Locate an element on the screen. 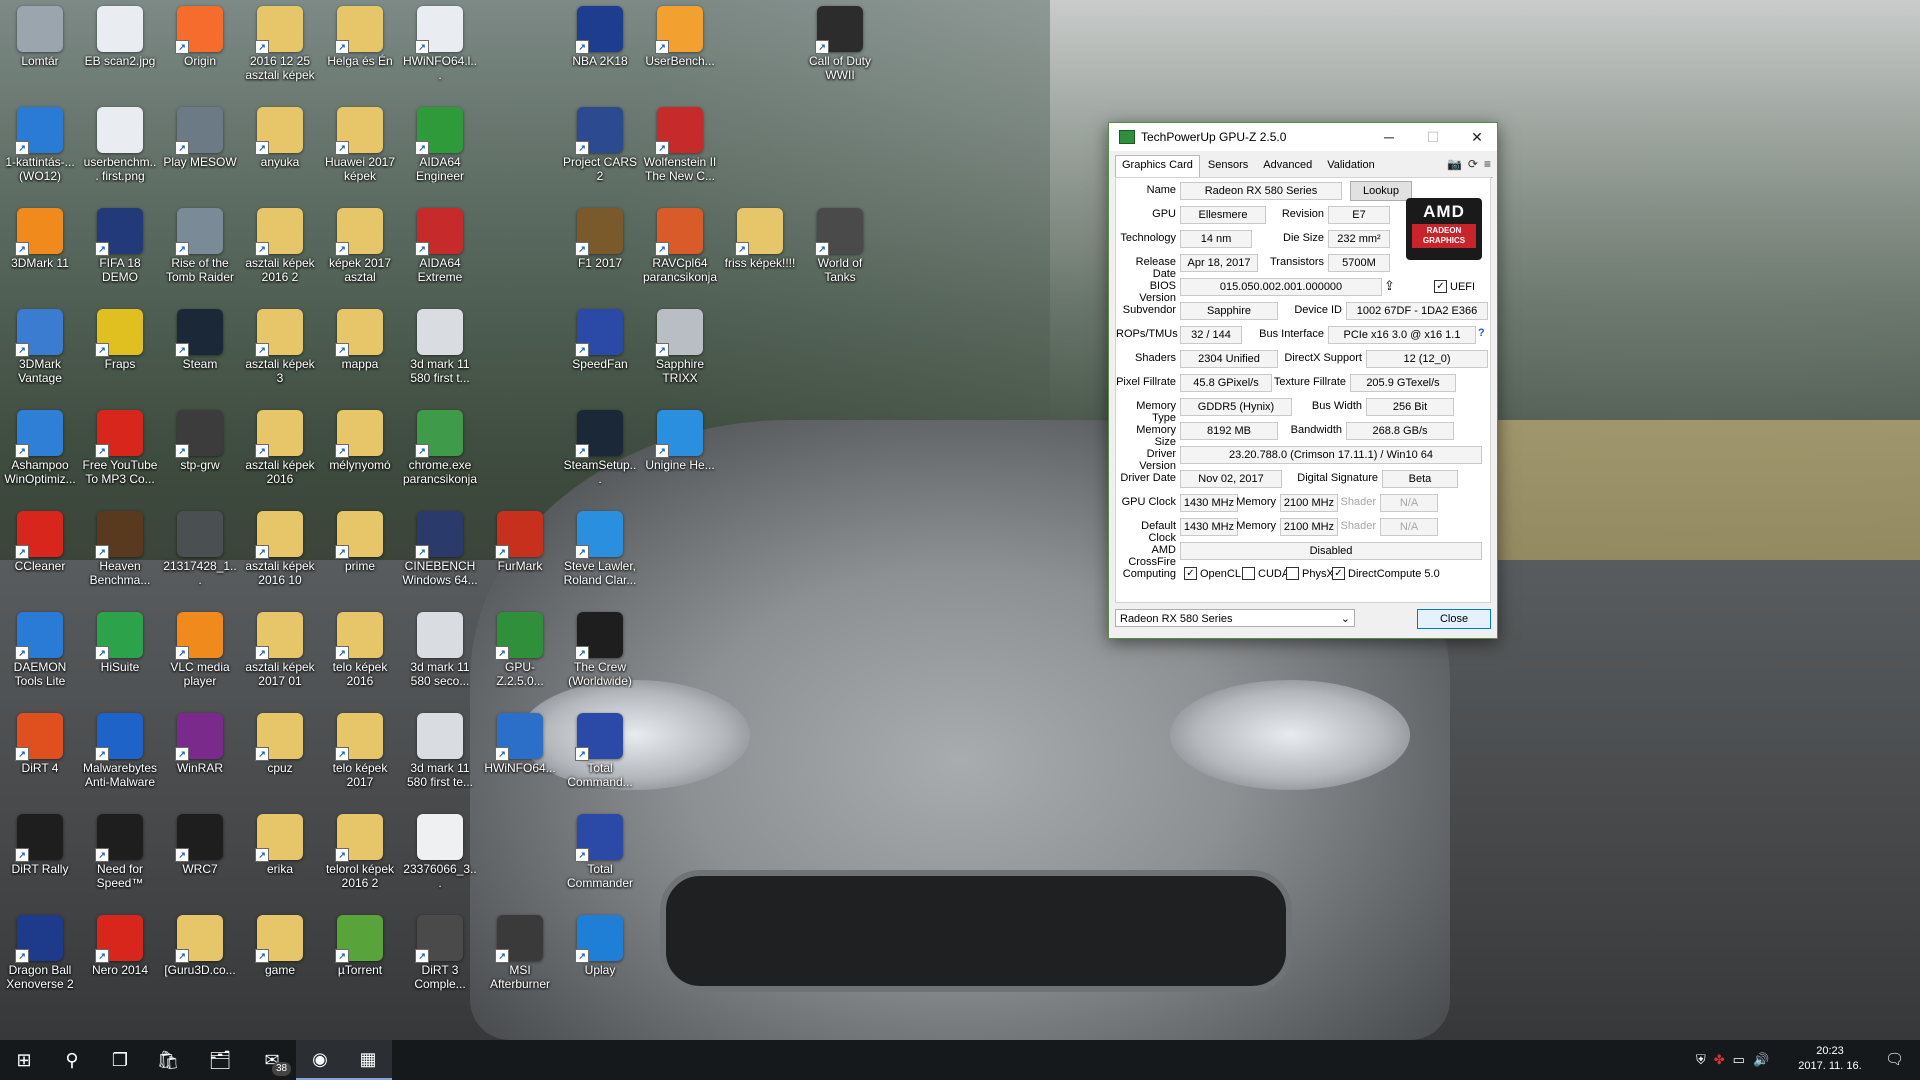 This screenshot has height=1080, width=1920. desktop-icon: ↗ chrome.exe parancsikonja is located at coordinates (440, 454).